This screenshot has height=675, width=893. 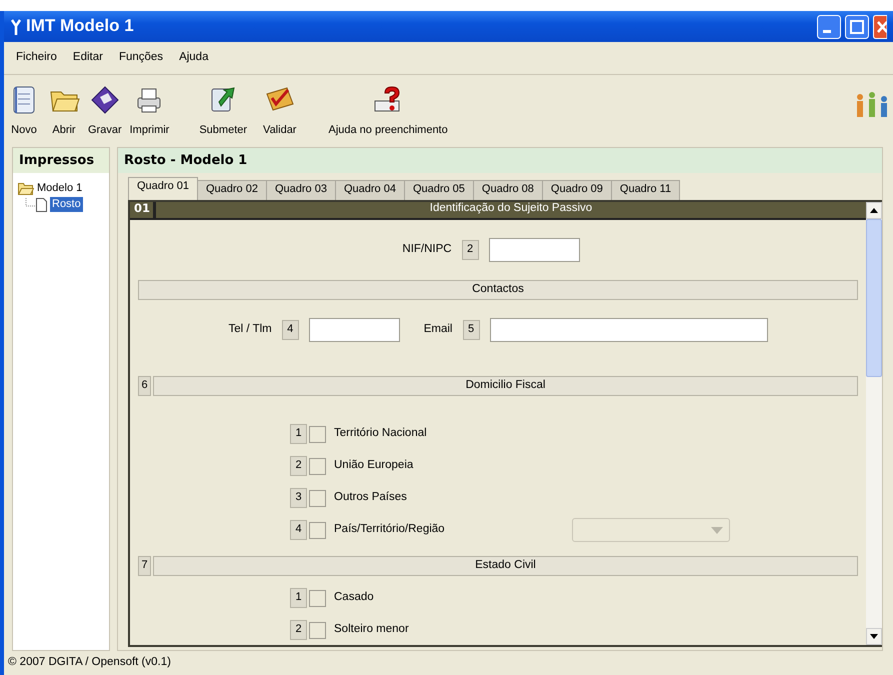 What do you see at coordinates (372, 630) in the screenshot?
I see `option-label: Solteiro menor` at bounding box center [372, 630].